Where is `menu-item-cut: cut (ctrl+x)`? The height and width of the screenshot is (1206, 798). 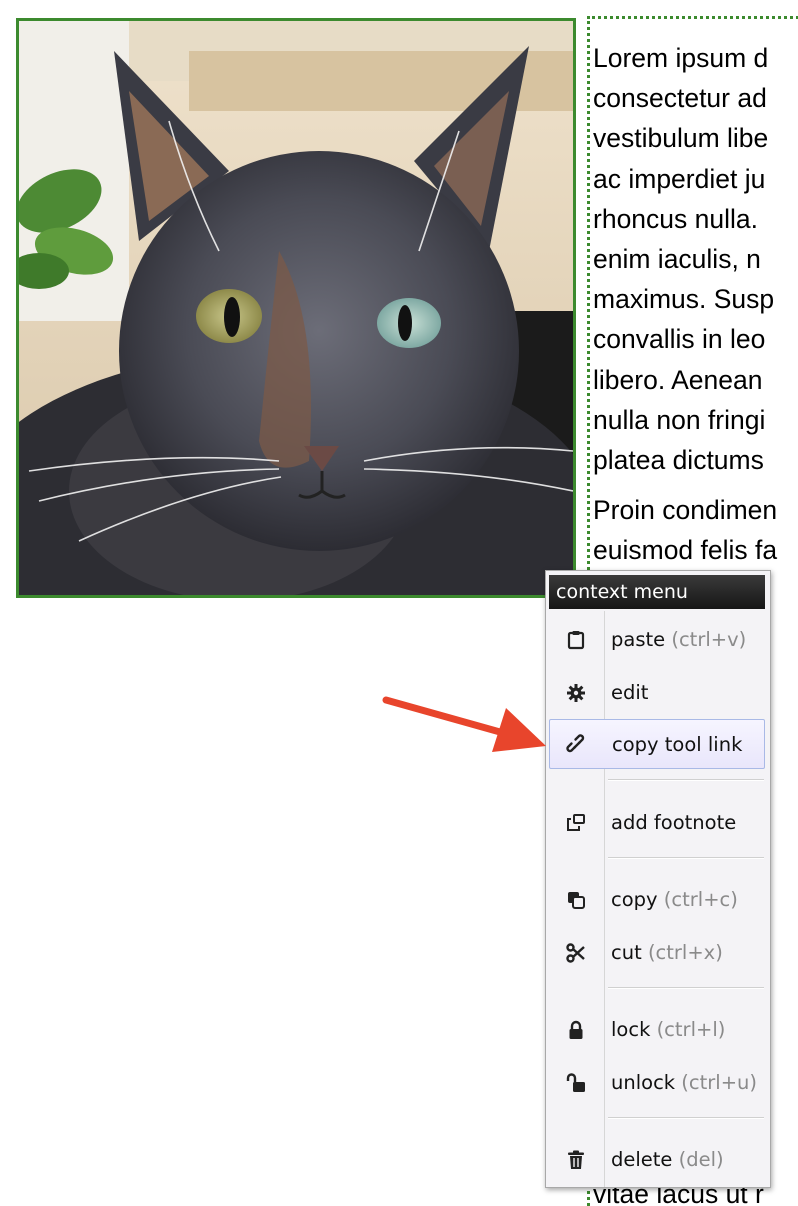 menu-item-cut: cut (ctrl+x) is located at coordinates (657, 953).